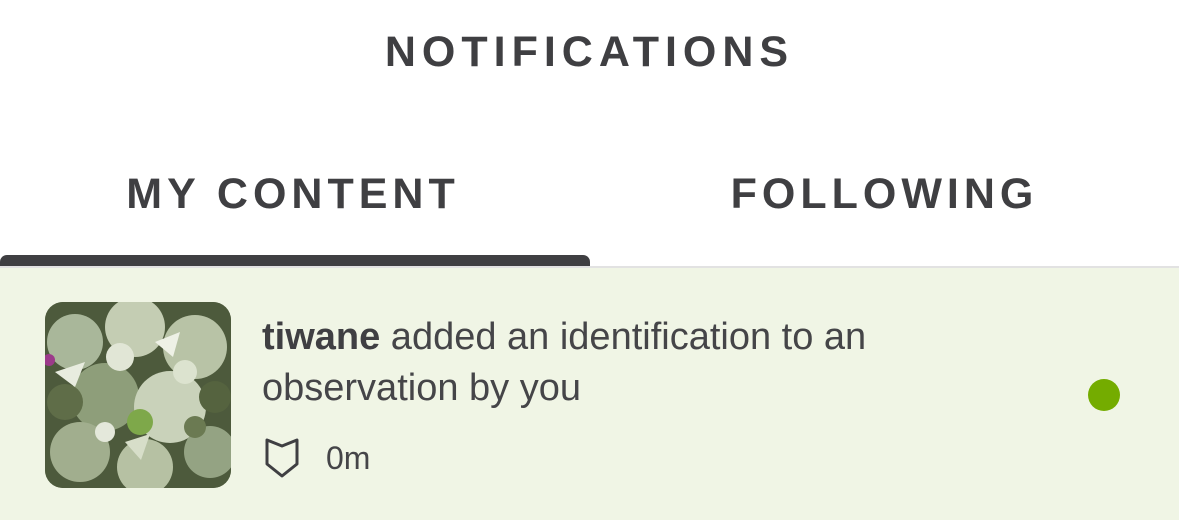 This screenshot has height=520, width=1179. What do you see at coordinates (348, 458) in the screenshot?
I see `notification-time: 0m` at bounding box center [348, 458].